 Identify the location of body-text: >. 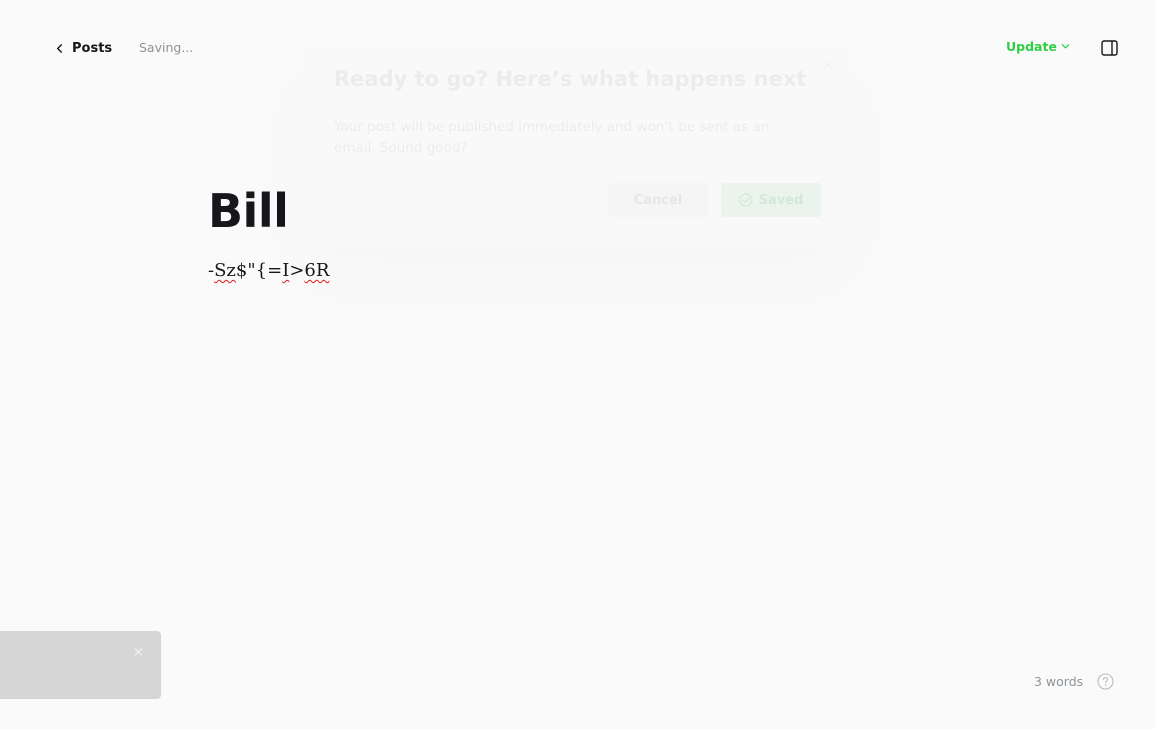
(297, 270).